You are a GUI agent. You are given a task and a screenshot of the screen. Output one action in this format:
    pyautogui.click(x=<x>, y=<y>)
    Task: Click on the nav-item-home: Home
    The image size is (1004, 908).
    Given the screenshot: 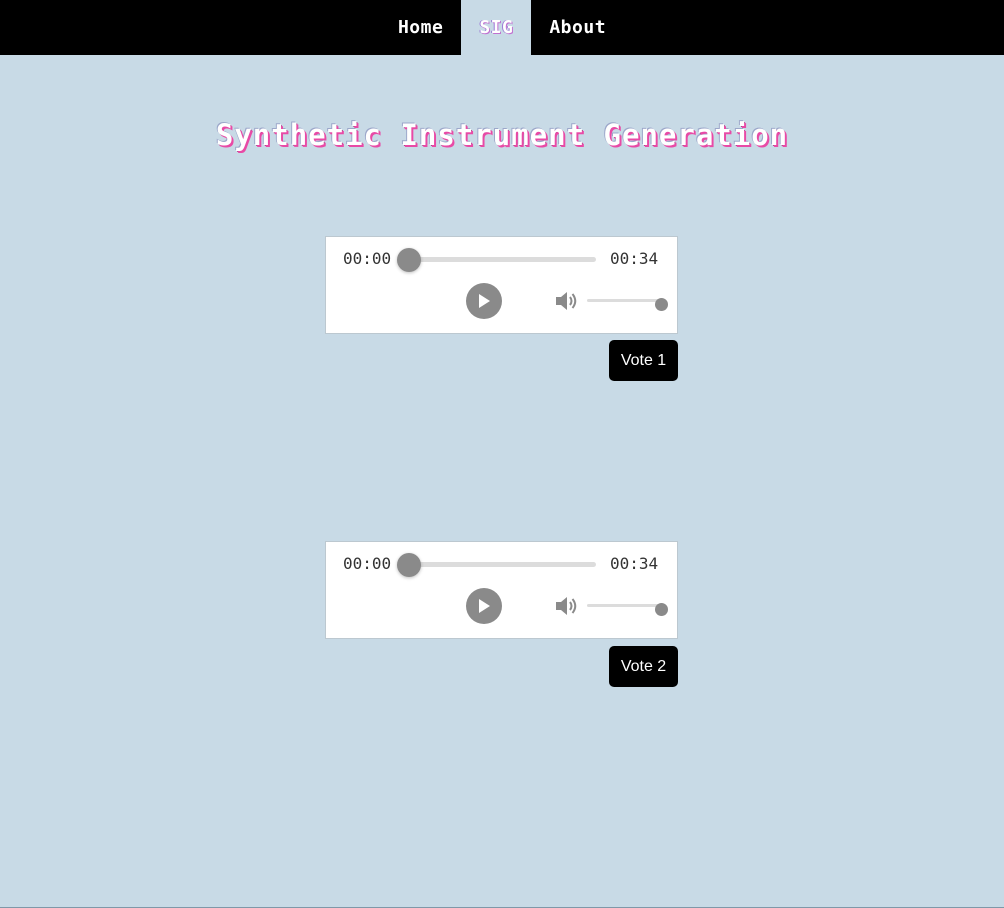 What is the action you would take?
    pyautogui.click(x=420, y=27)
    